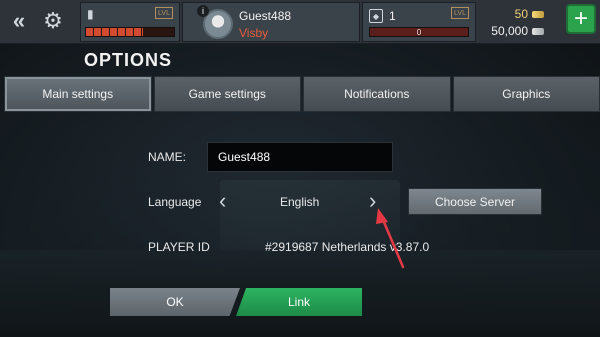 The image size is (600, 337). Describe the element at coordinates (419, 32) in the screenshot. I see `rank-progress: 0` at that location.